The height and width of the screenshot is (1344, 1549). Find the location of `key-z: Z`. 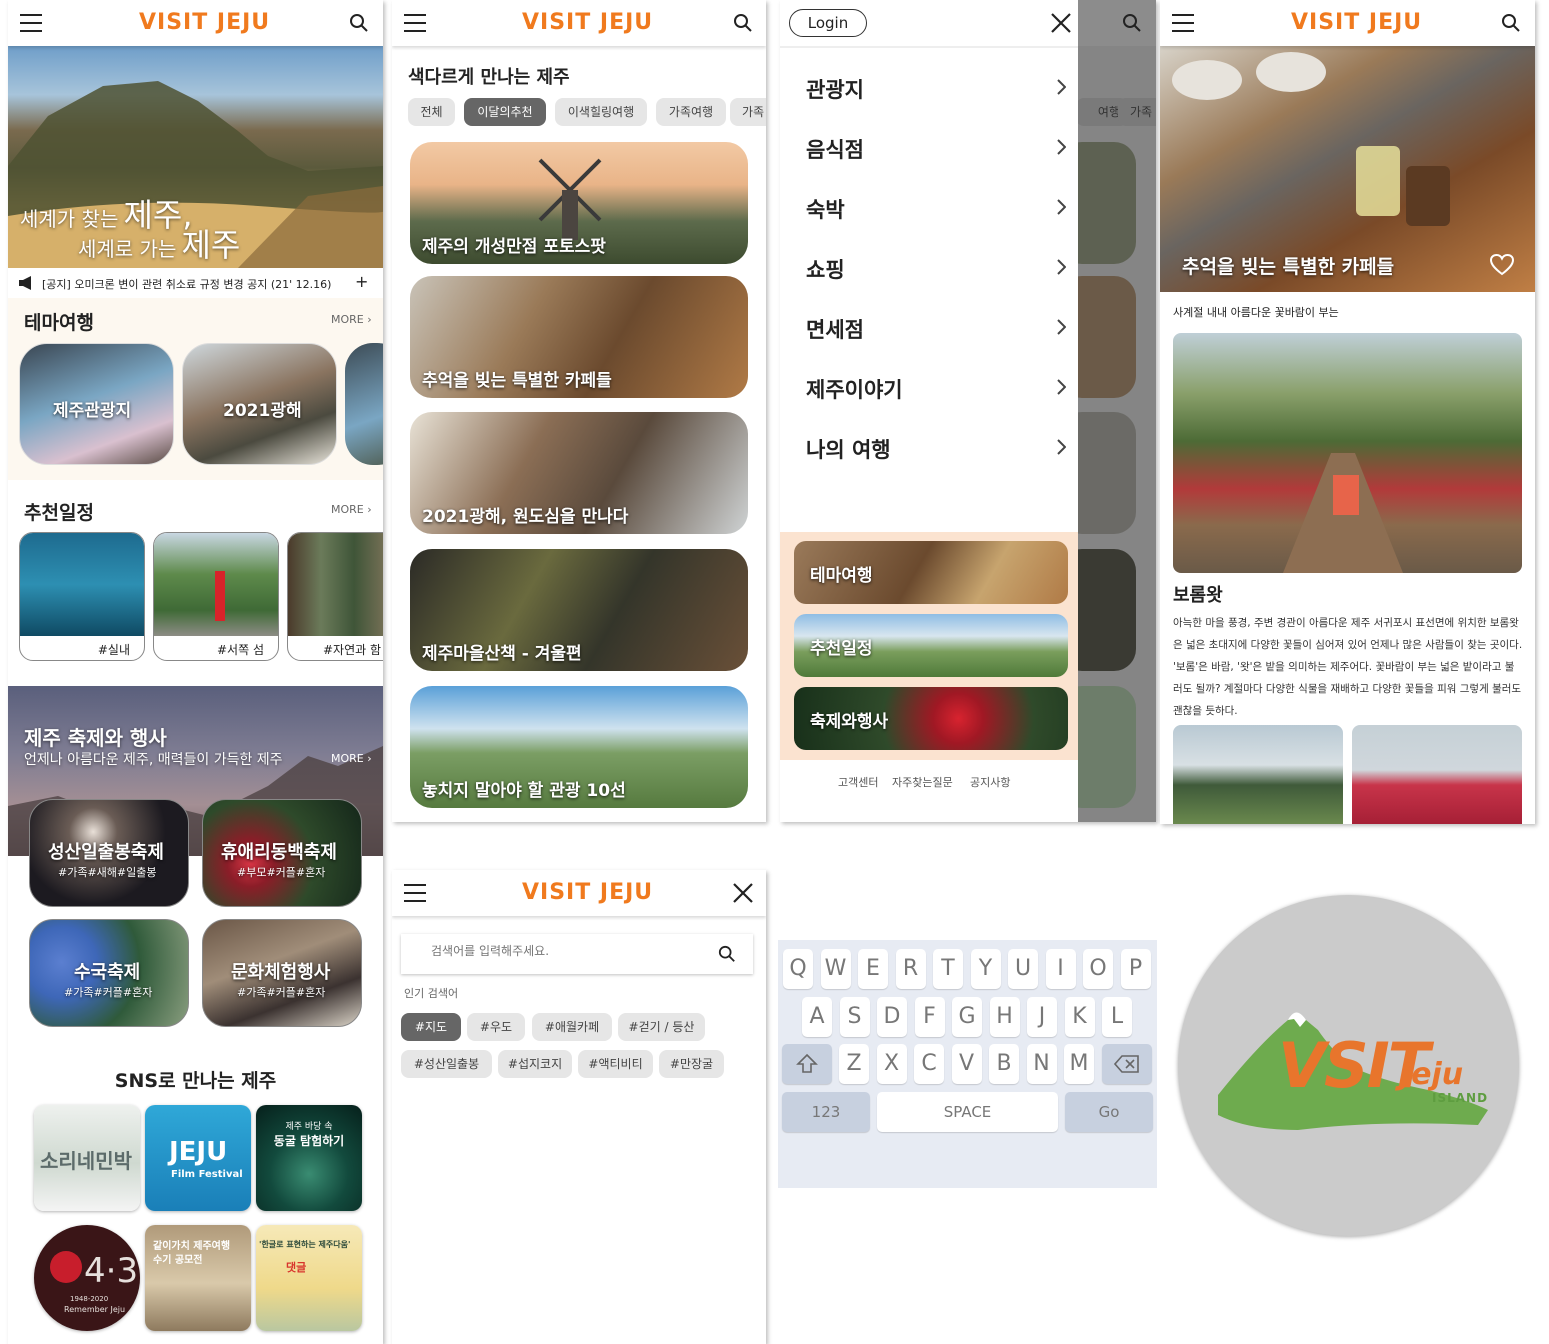

key-z: Z is located at coordinates (854, 1064).